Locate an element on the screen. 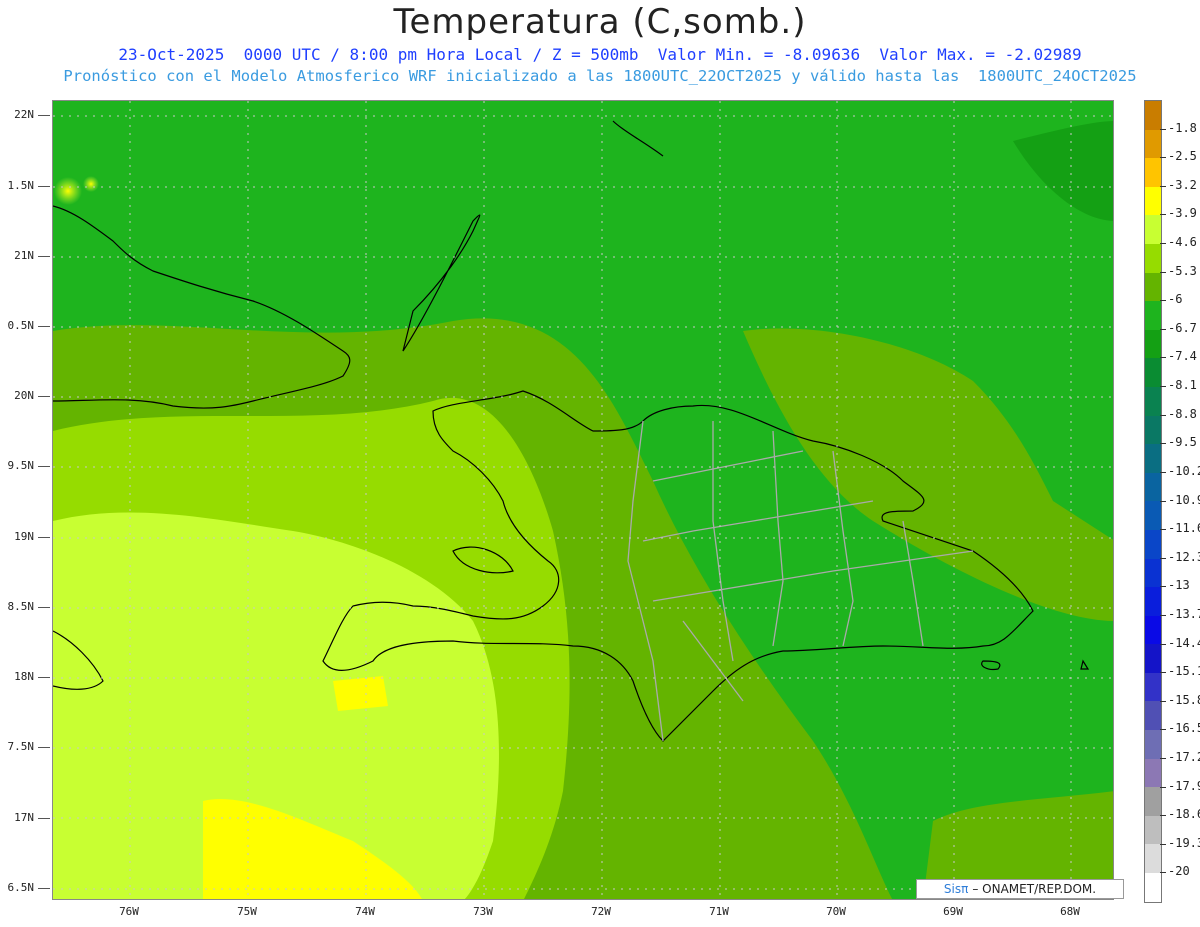  colorbar-label: -20 is located at coordinates (1179, 871).